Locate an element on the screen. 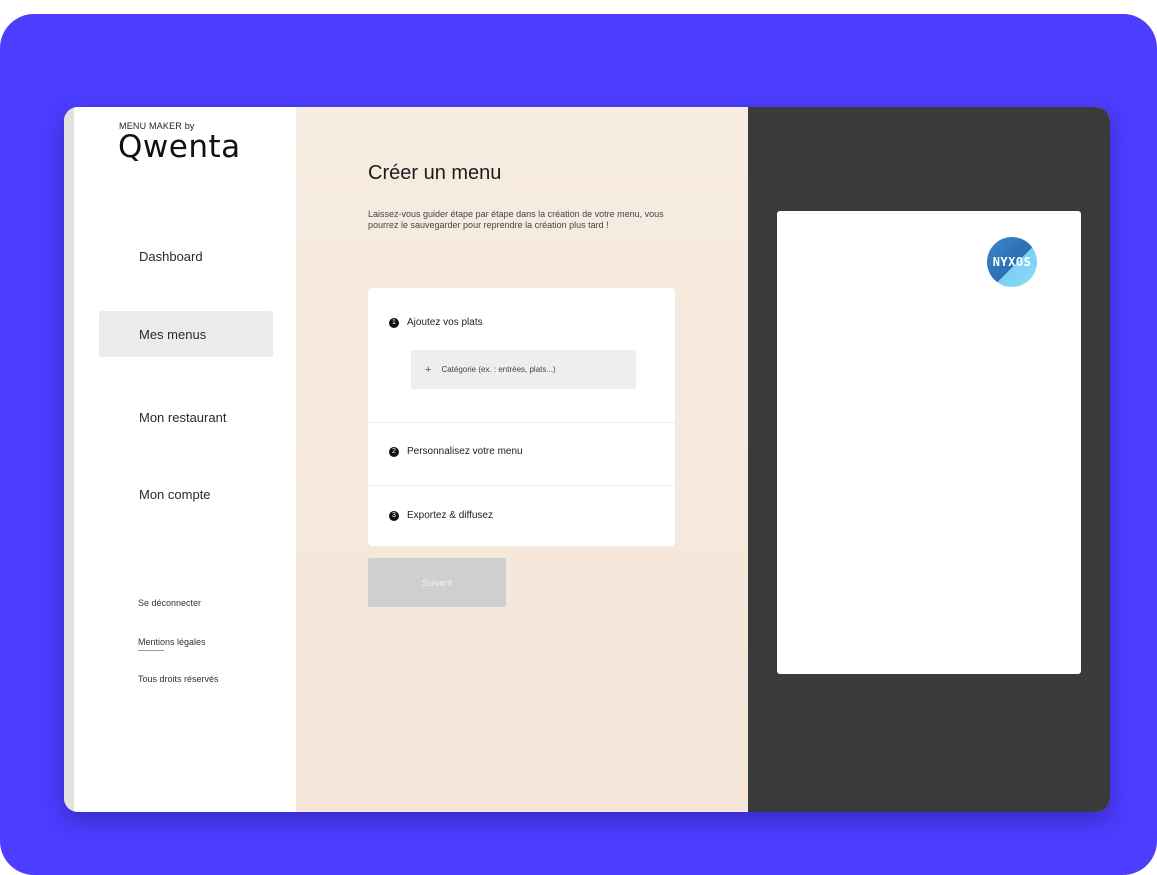  legal-notice-link: Mentions légales is located at coordinates (172, 642).